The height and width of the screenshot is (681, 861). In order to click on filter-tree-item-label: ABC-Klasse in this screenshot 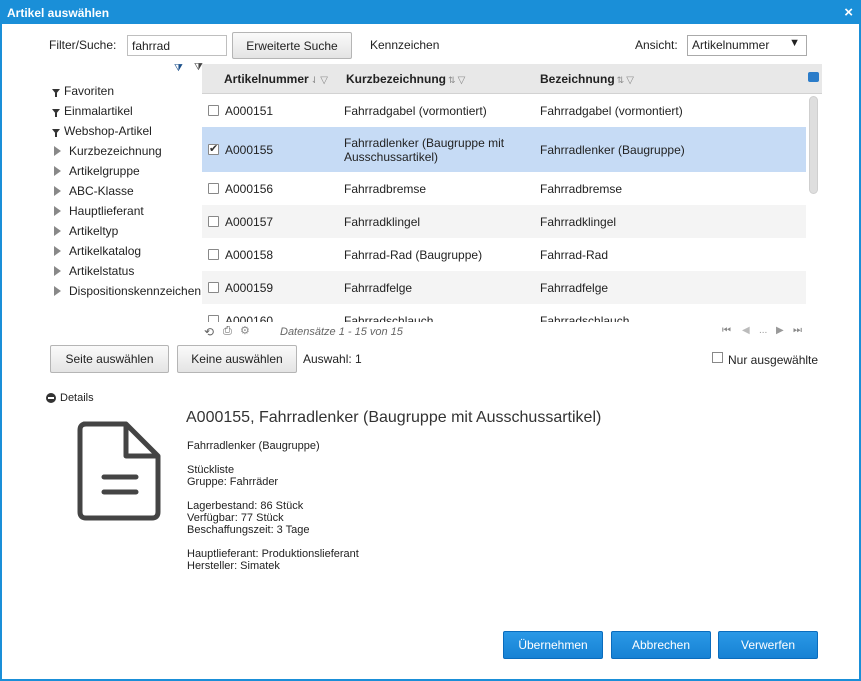, I will do `click(101, 191)`.